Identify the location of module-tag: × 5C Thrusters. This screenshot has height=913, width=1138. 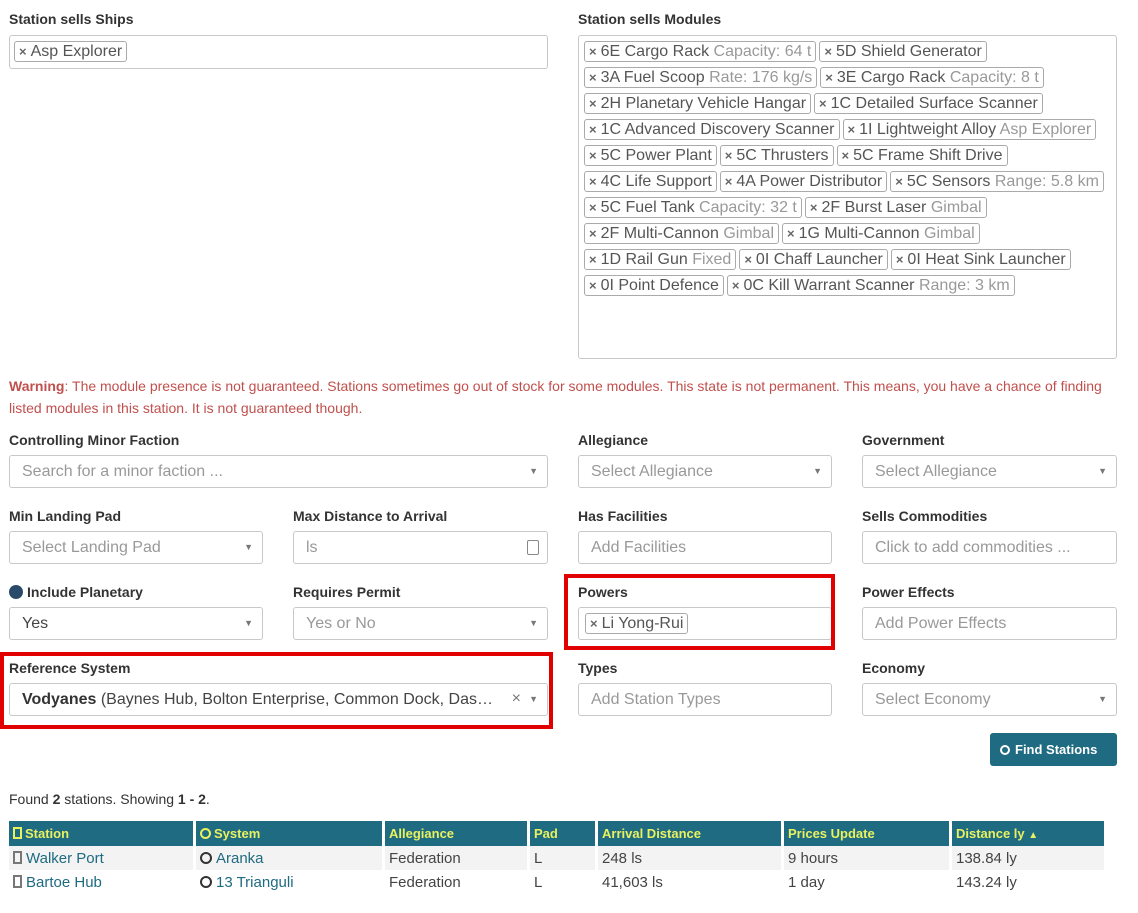
(776, 155).